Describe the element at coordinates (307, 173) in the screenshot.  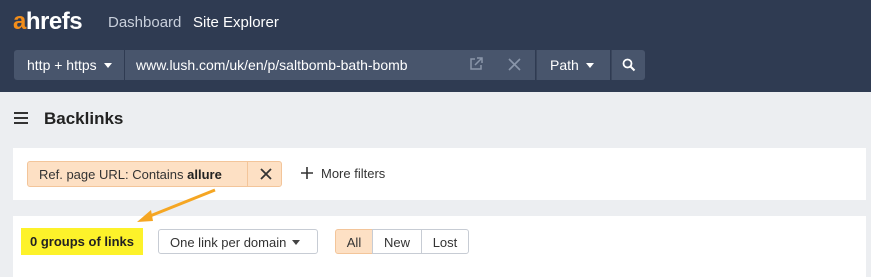
I see `plus-icon` at that location.